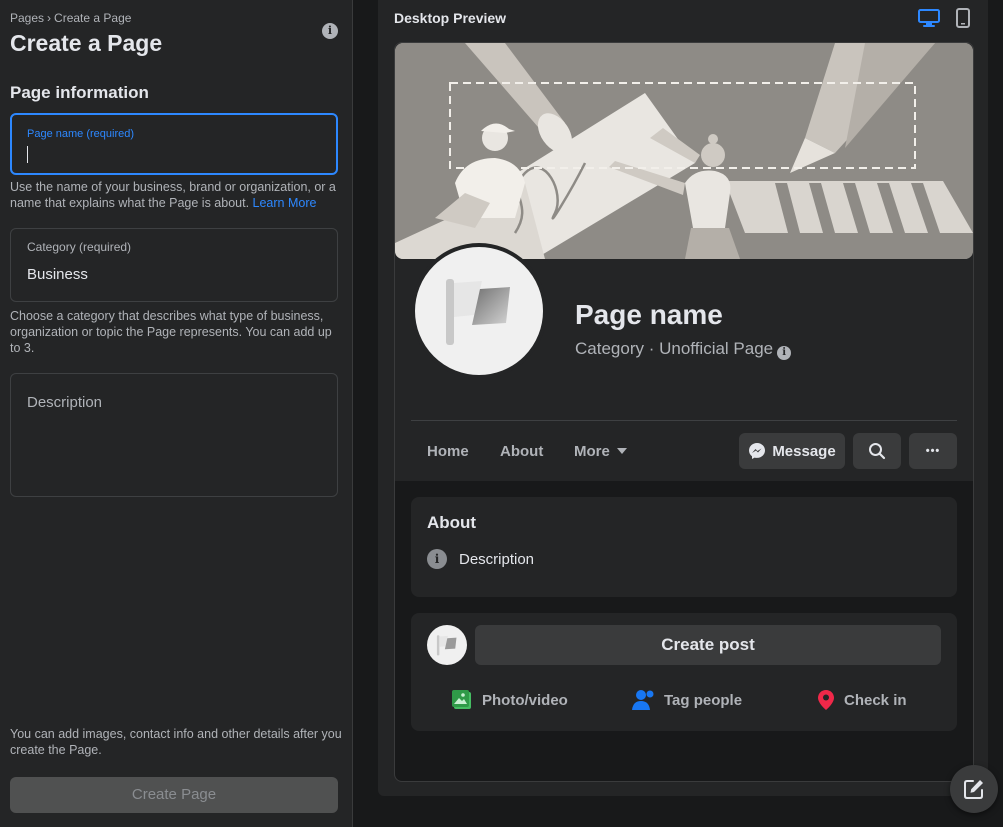 The height and width of the screenshot is (827, 1003). I want to click on desktop-icon, so click(929, 18).